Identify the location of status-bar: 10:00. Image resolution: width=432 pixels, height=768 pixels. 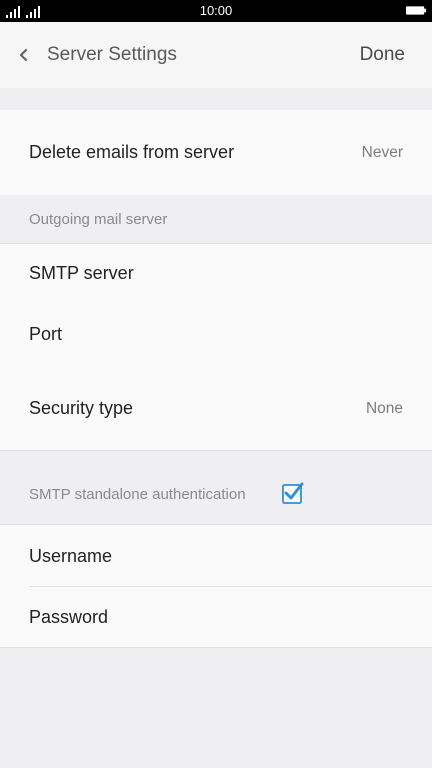
(216, 11).